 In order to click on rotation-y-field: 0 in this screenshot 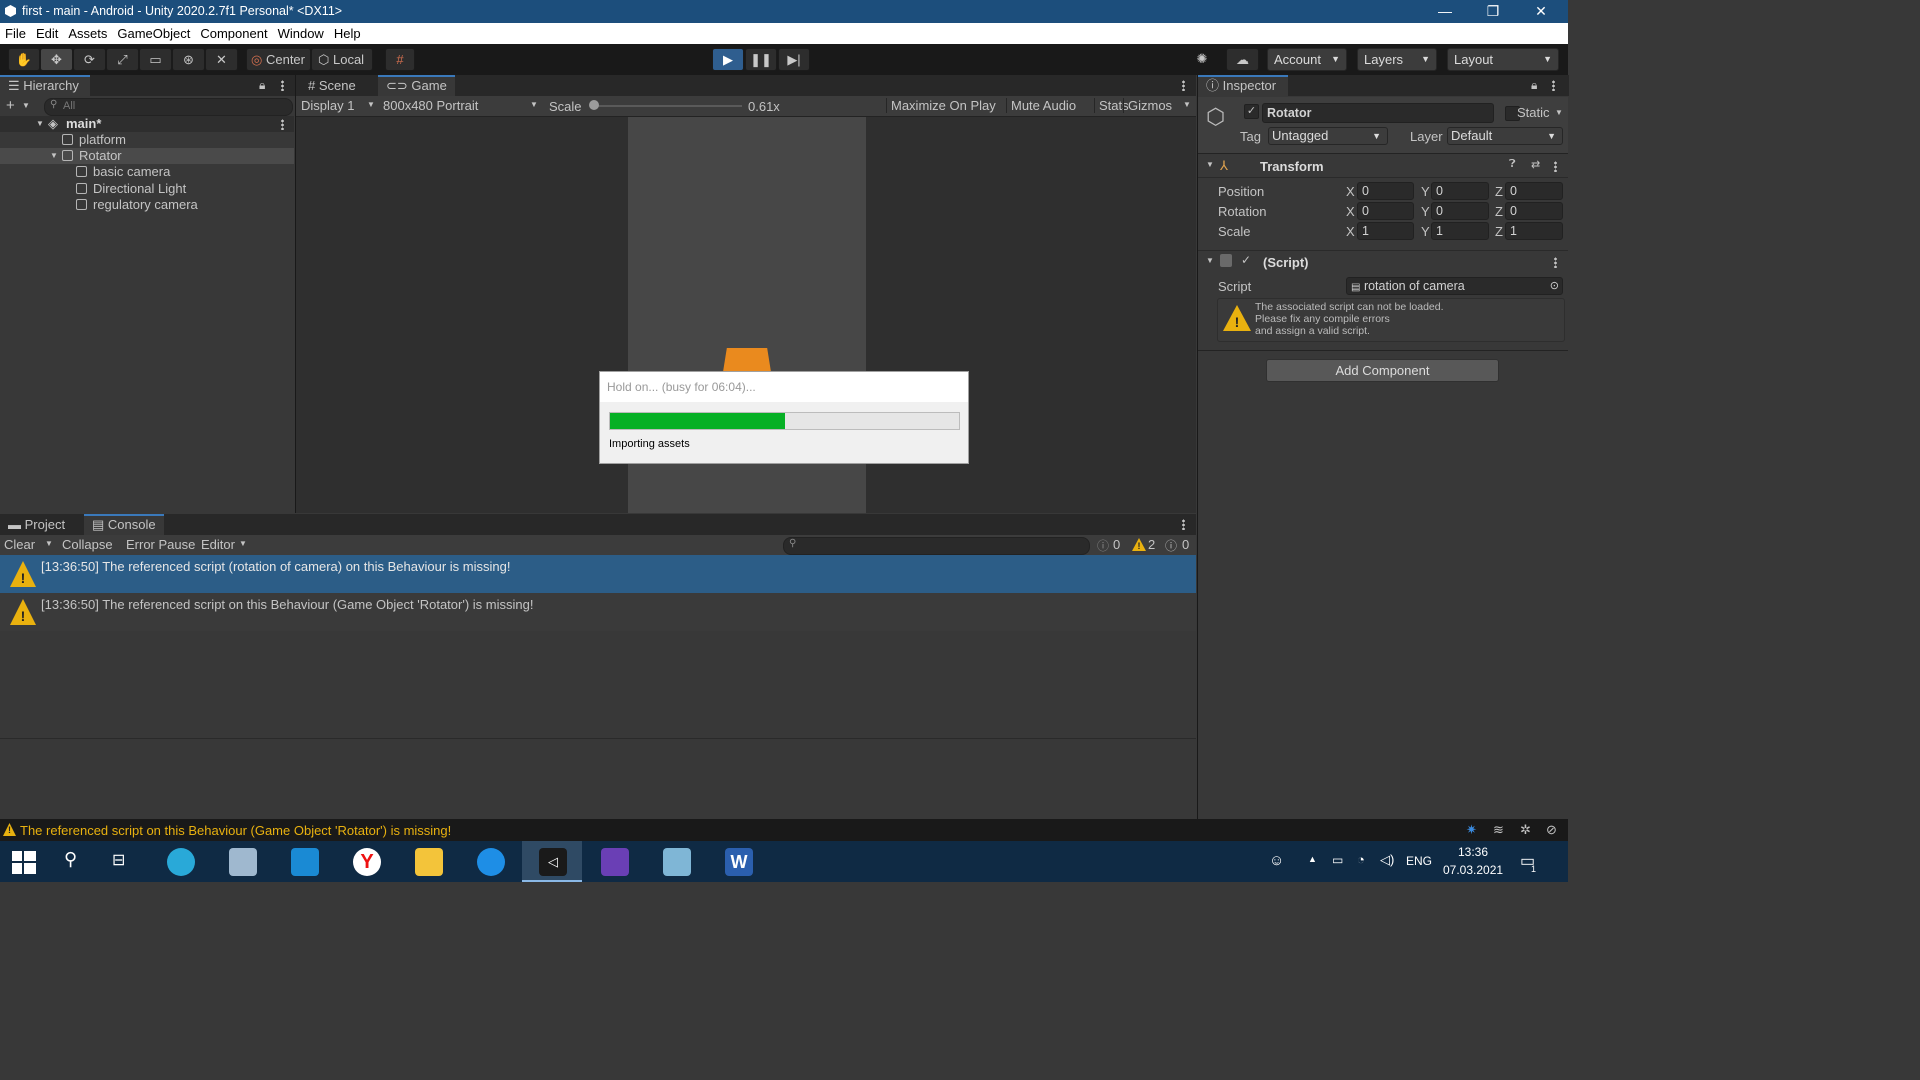, I will do `click(1460, 211)`.